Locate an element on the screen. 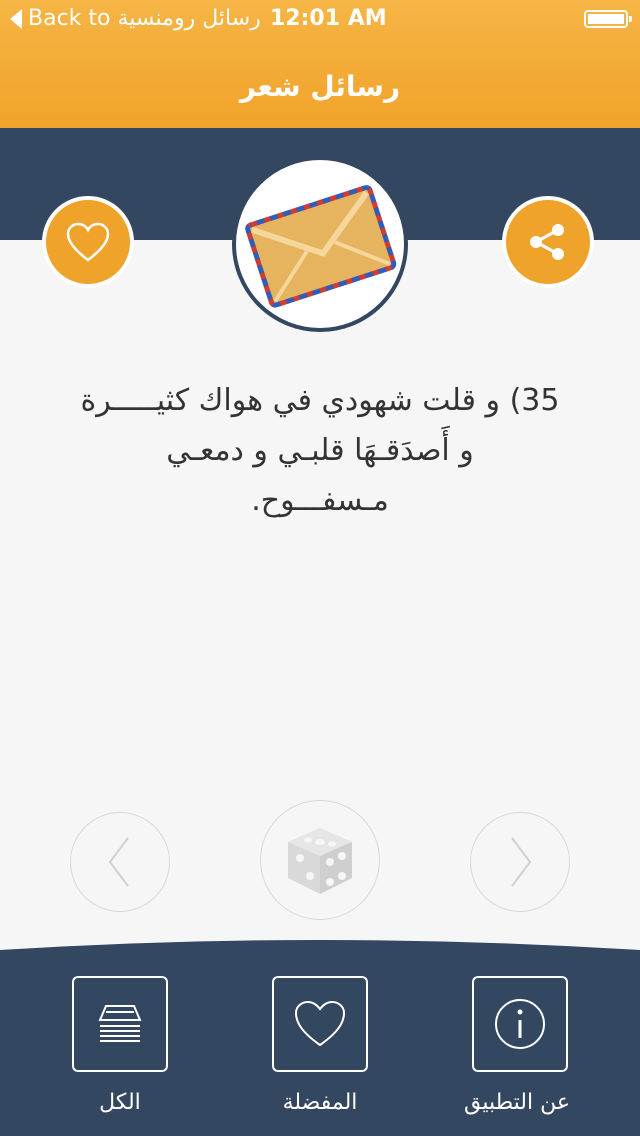 This screenshot has height=1136, width=640. header: Back to رسائل رومنسية 12:01 AM رسائل شعر is located at coordinates (320, 64).